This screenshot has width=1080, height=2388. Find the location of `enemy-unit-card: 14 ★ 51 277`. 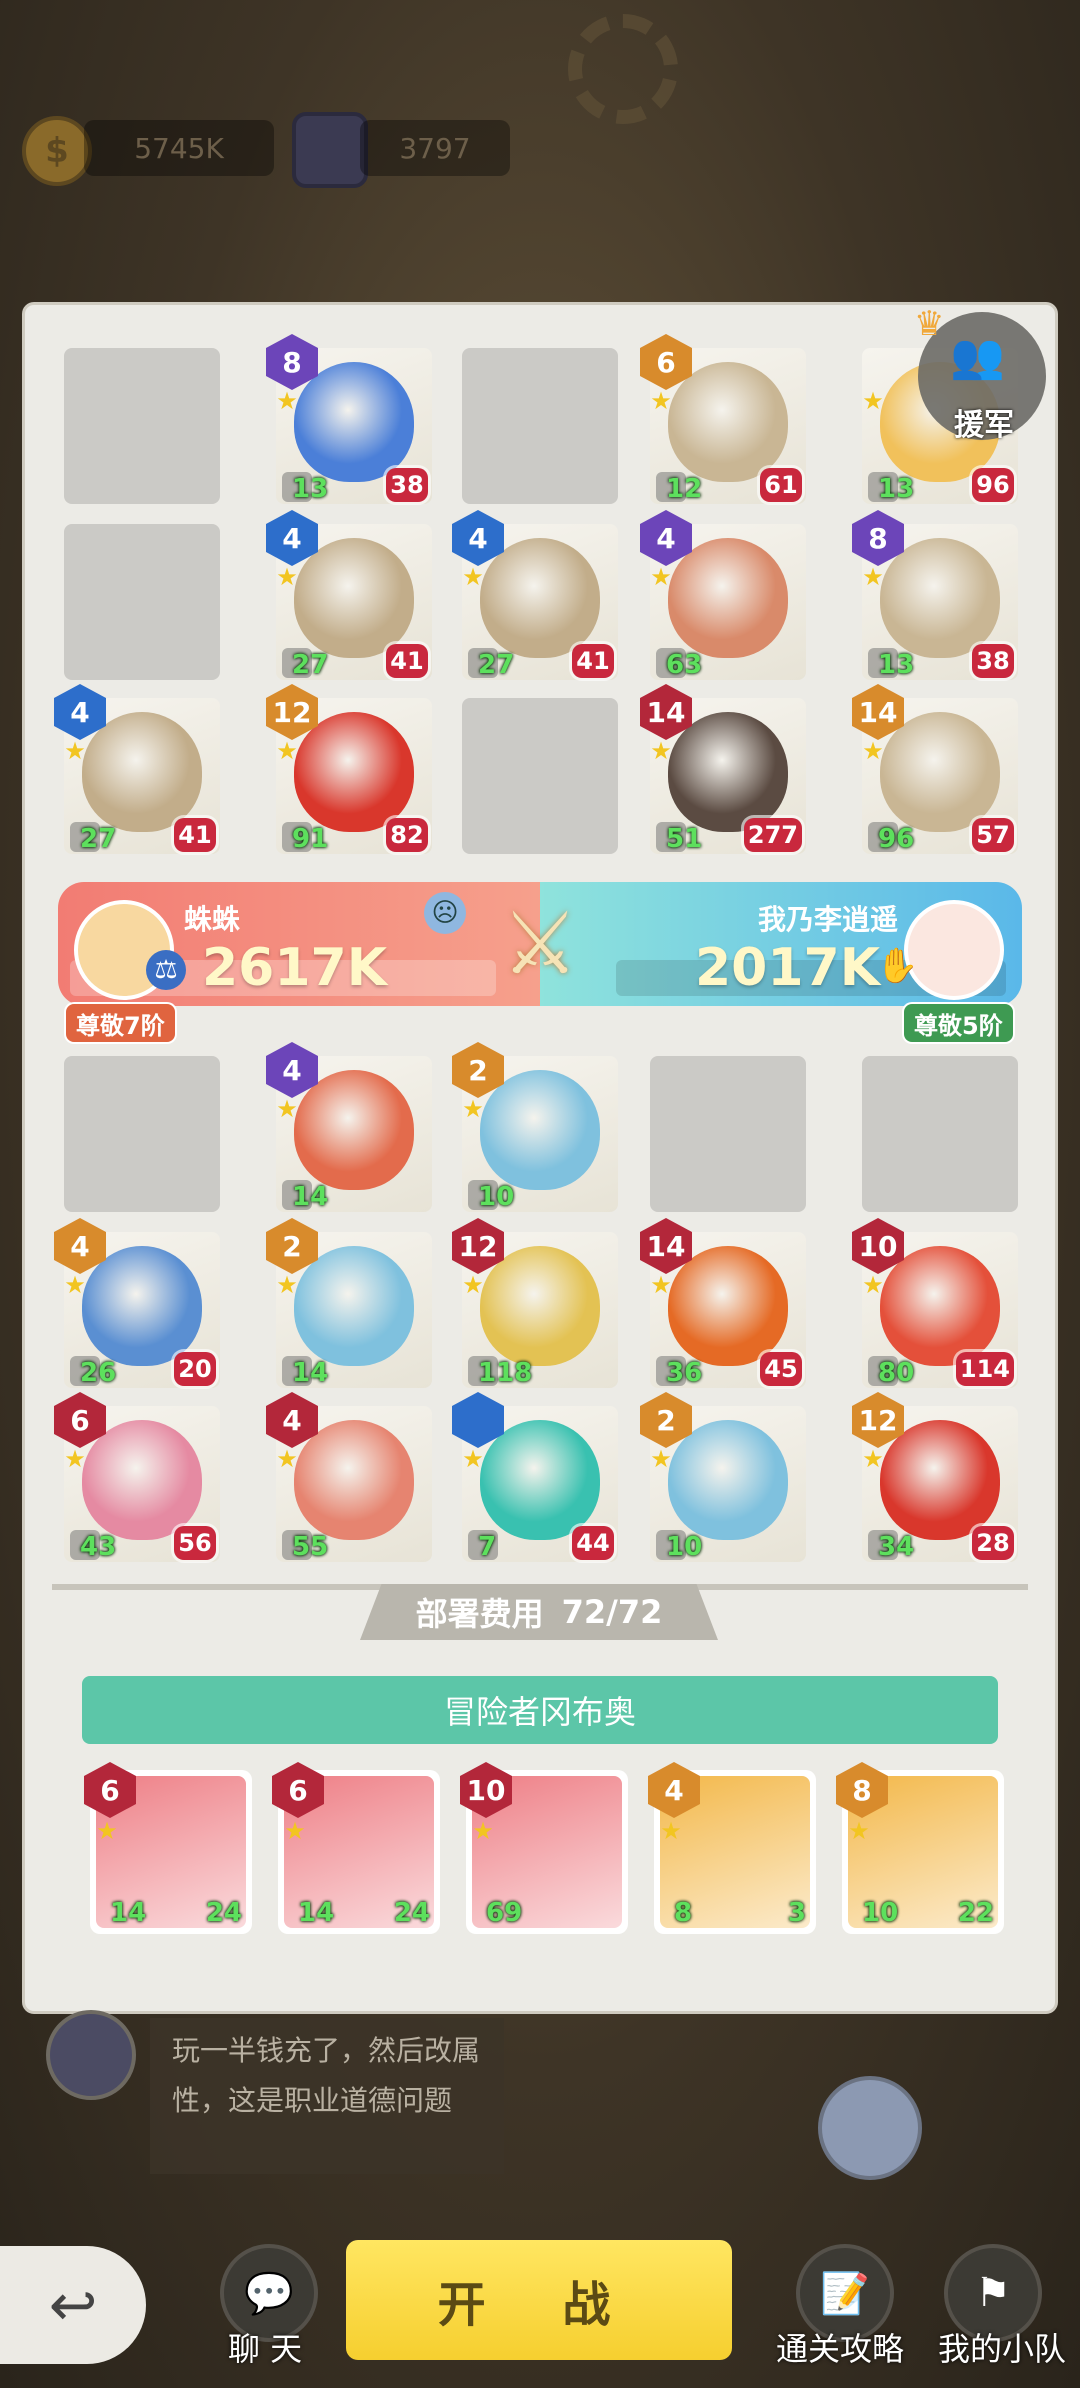

enemy-unit-card: 14 ★ 51 277 is located at coordinates (723, 769).